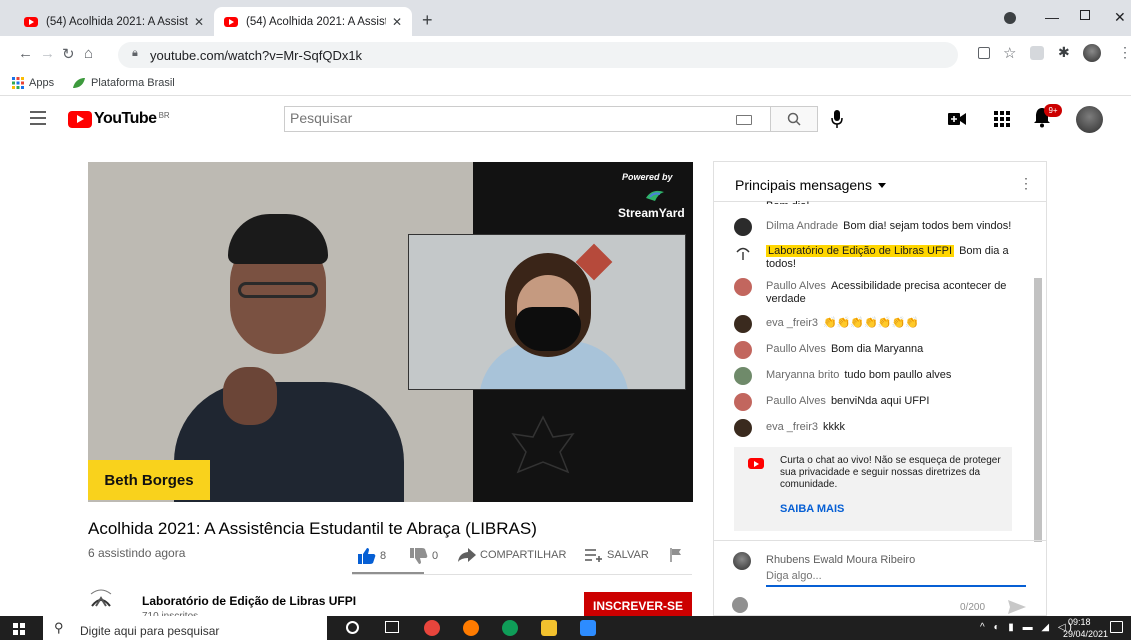 Image resolution: width=1131 pixels, height=640 pixels. Describe the element at coordinates (1010, 18) in the screenshot. I see `profile-dot-icon` at that location.